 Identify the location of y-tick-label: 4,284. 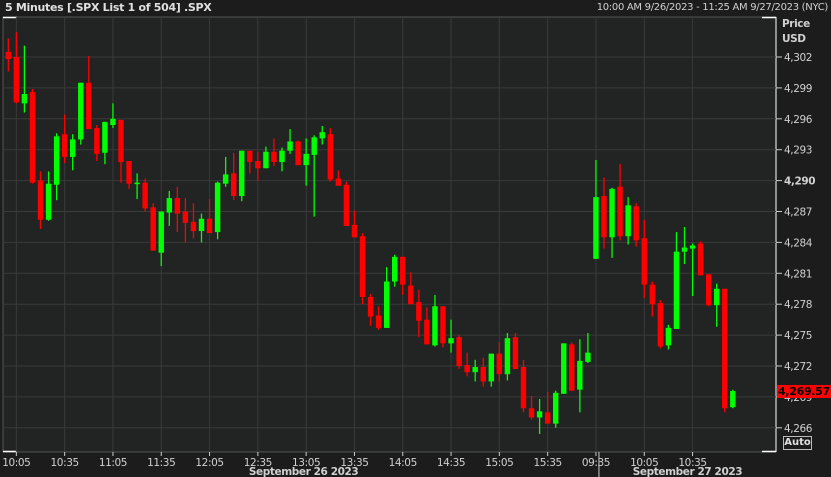
(798, 243).